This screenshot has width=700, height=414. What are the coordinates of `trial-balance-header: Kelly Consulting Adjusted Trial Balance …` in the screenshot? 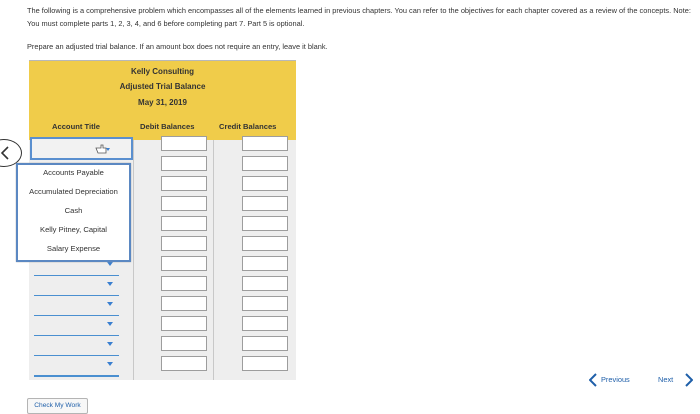 It's located at (162, 100).